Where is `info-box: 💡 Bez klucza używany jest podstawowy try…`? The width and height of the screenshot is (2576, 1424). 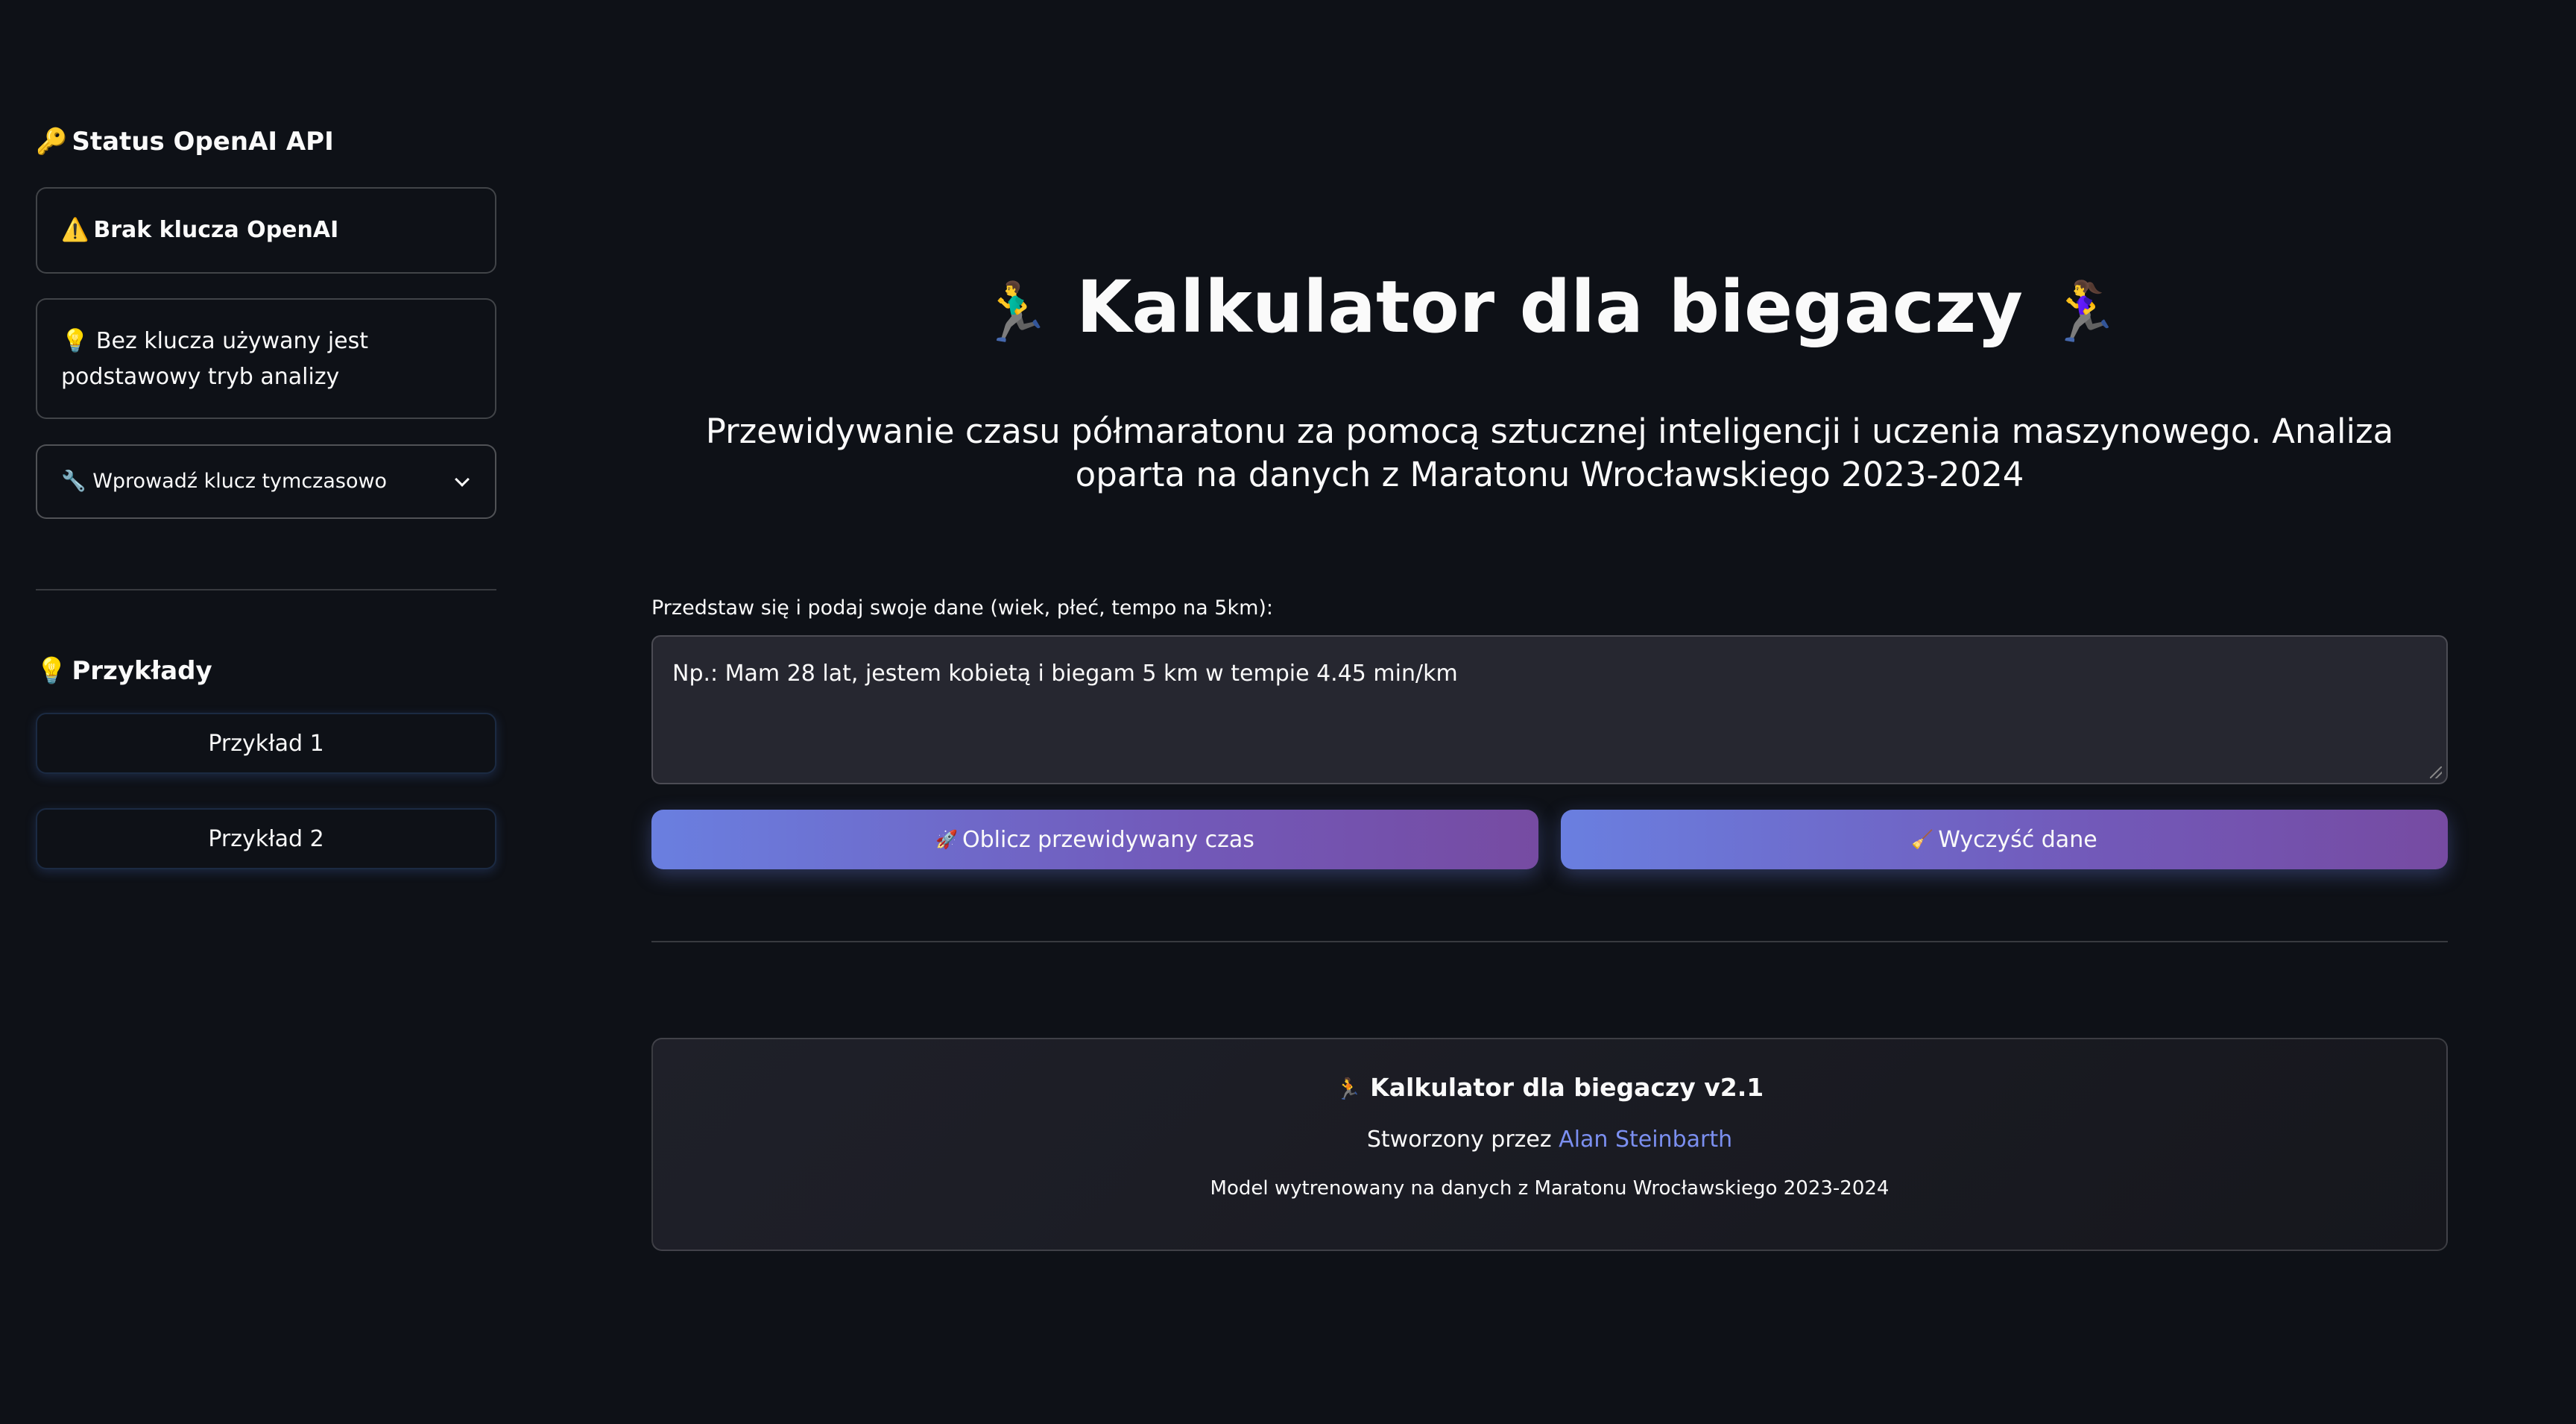
info-box: 💡 Bez klucza używany jest podstawowy try… is located at coordinates (266, 358).